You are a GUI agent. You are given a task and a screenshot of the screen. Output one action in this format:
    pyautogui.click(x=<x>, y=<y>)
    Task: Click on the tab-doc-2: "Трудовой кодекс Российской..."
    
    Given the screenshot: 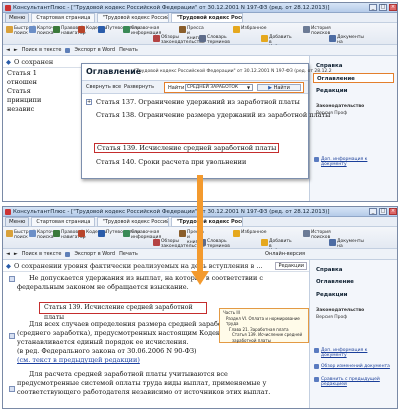 What is the action you would take?
    pyautogui.click(x=207, y=17)
    